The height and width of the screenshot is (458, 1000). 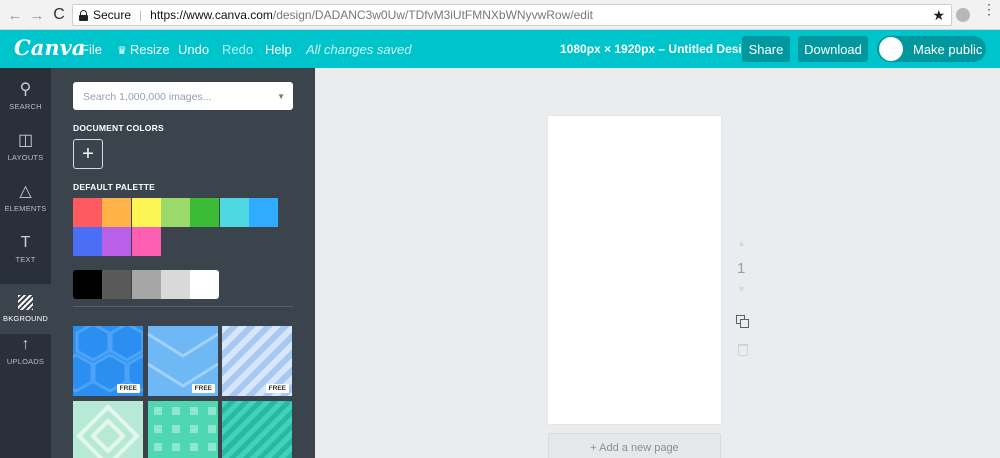 What do you see at coordinates (938, 15) in the screenshot?
I see `bookmark-star-icon: ★` at bounding box center [938, 15].